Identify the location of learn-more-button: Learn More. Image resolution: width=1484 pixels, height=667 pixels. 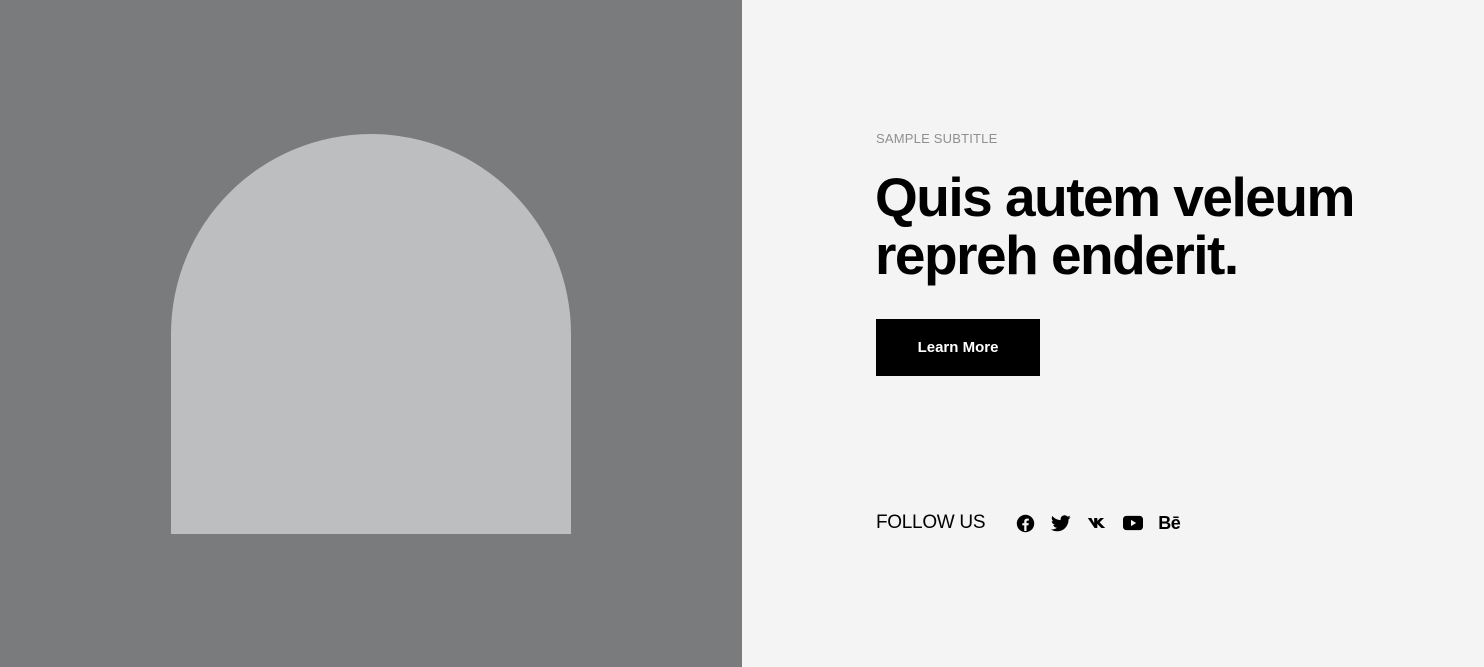
(958, 347).